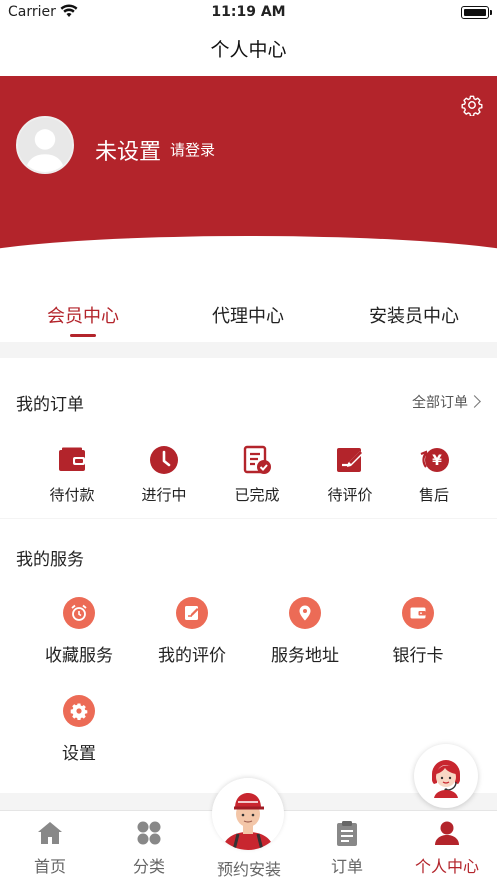 Image resolution: width=497 pixels, height=883 pixels. Describe the element at coordinates (418, 613) in the screenshot. I see `card-wallet-icon` at that location.